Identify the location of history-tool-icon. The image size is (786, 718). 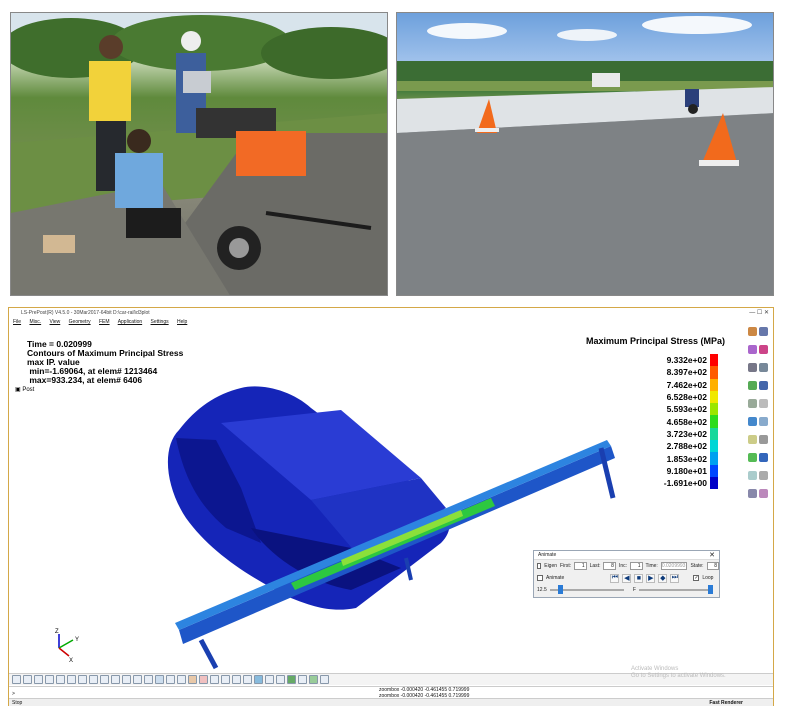
(752, 385).